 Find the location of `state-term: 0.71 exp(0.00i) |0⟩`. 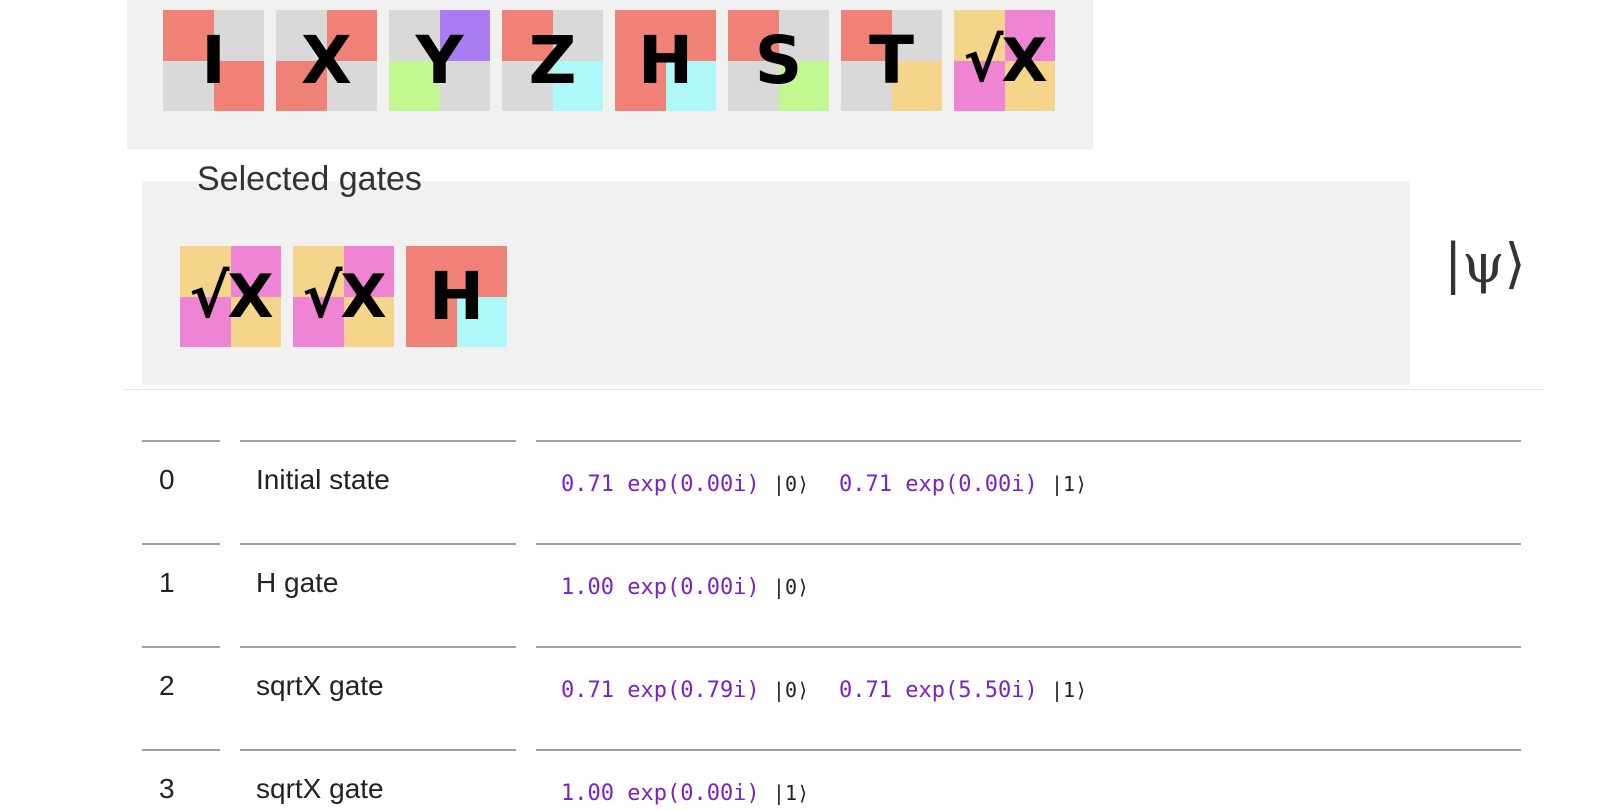

state-term: 0.71 exp(0.00i) |0⟩ is located at coordinates (685, 484).